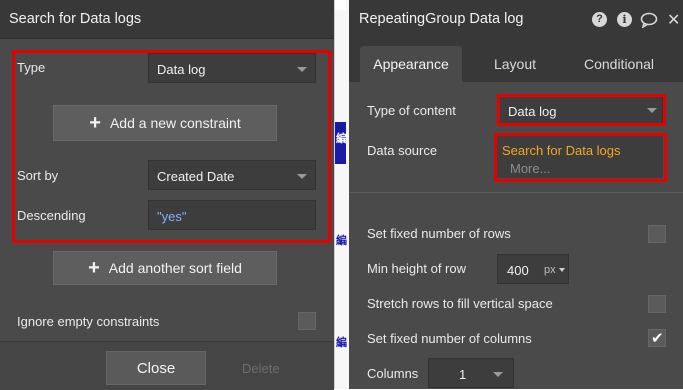 Image resolution: width=683 pixels, height=390 pixels. I want to click on fixed-columns-checkbox: ✔, so click(657, 338).